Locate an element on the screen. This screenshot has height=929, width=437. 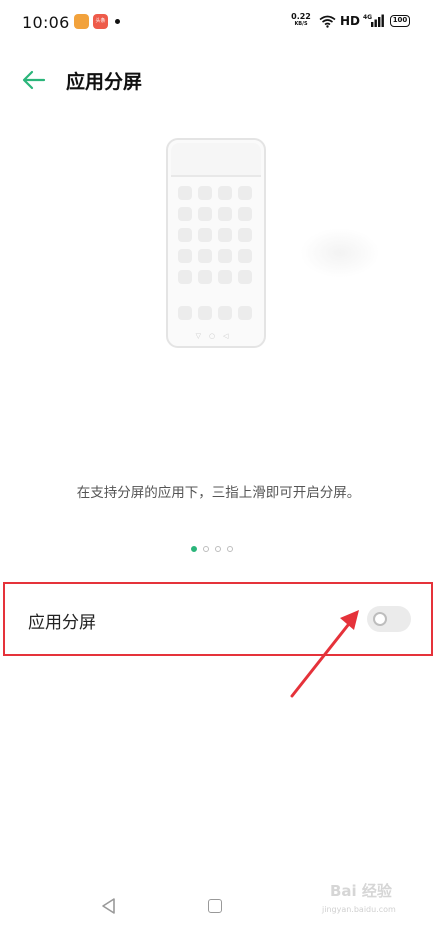
phone-outline-icon: ▽○◁ is located at coordinates (216, 243).